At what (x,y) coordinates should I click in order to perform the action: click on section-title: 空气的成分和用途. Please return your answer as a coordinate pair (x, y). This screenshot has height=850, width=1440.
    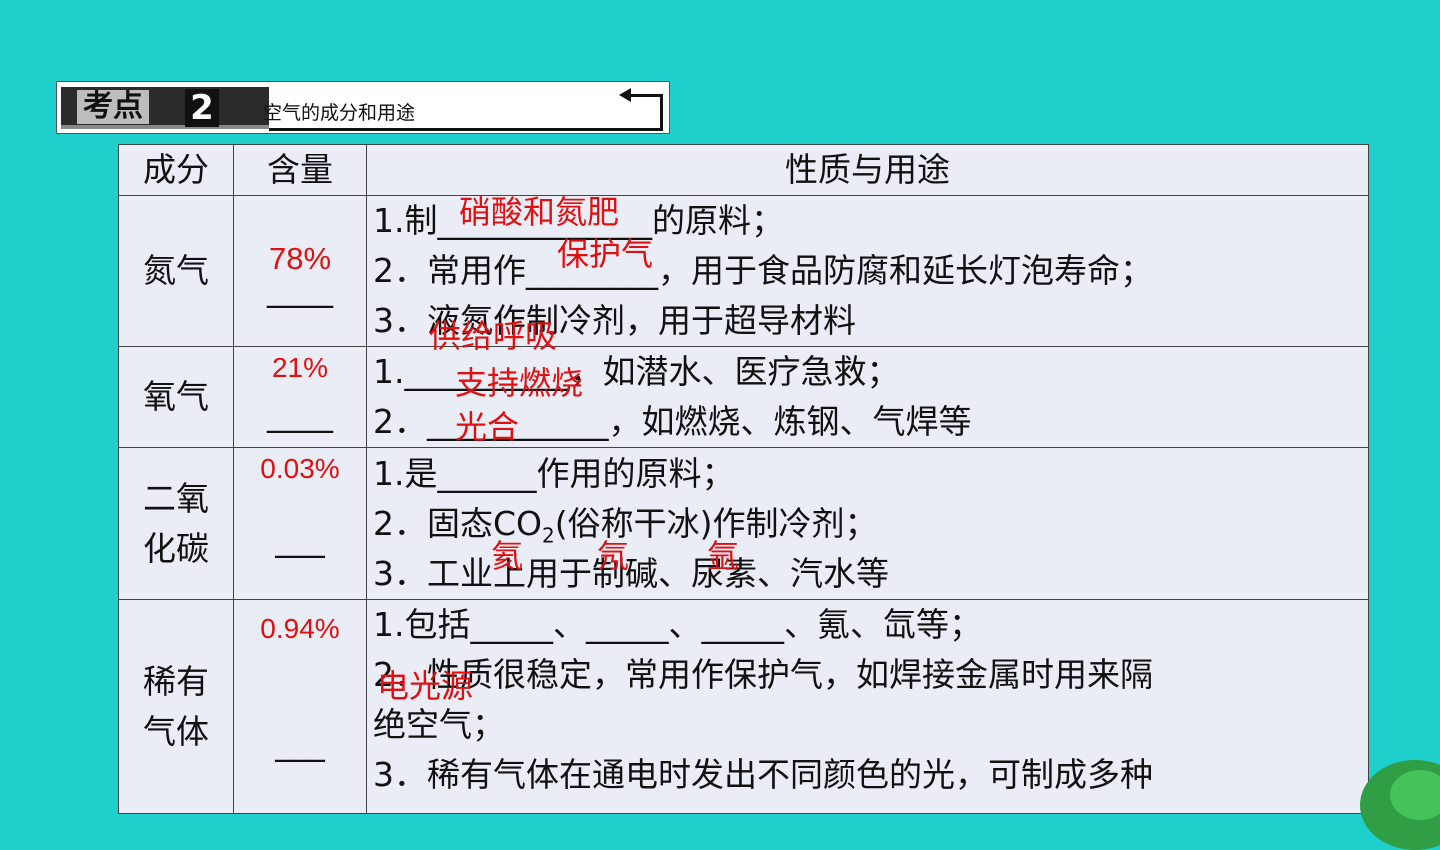
    Looking at the image, I should click on (339, 113).